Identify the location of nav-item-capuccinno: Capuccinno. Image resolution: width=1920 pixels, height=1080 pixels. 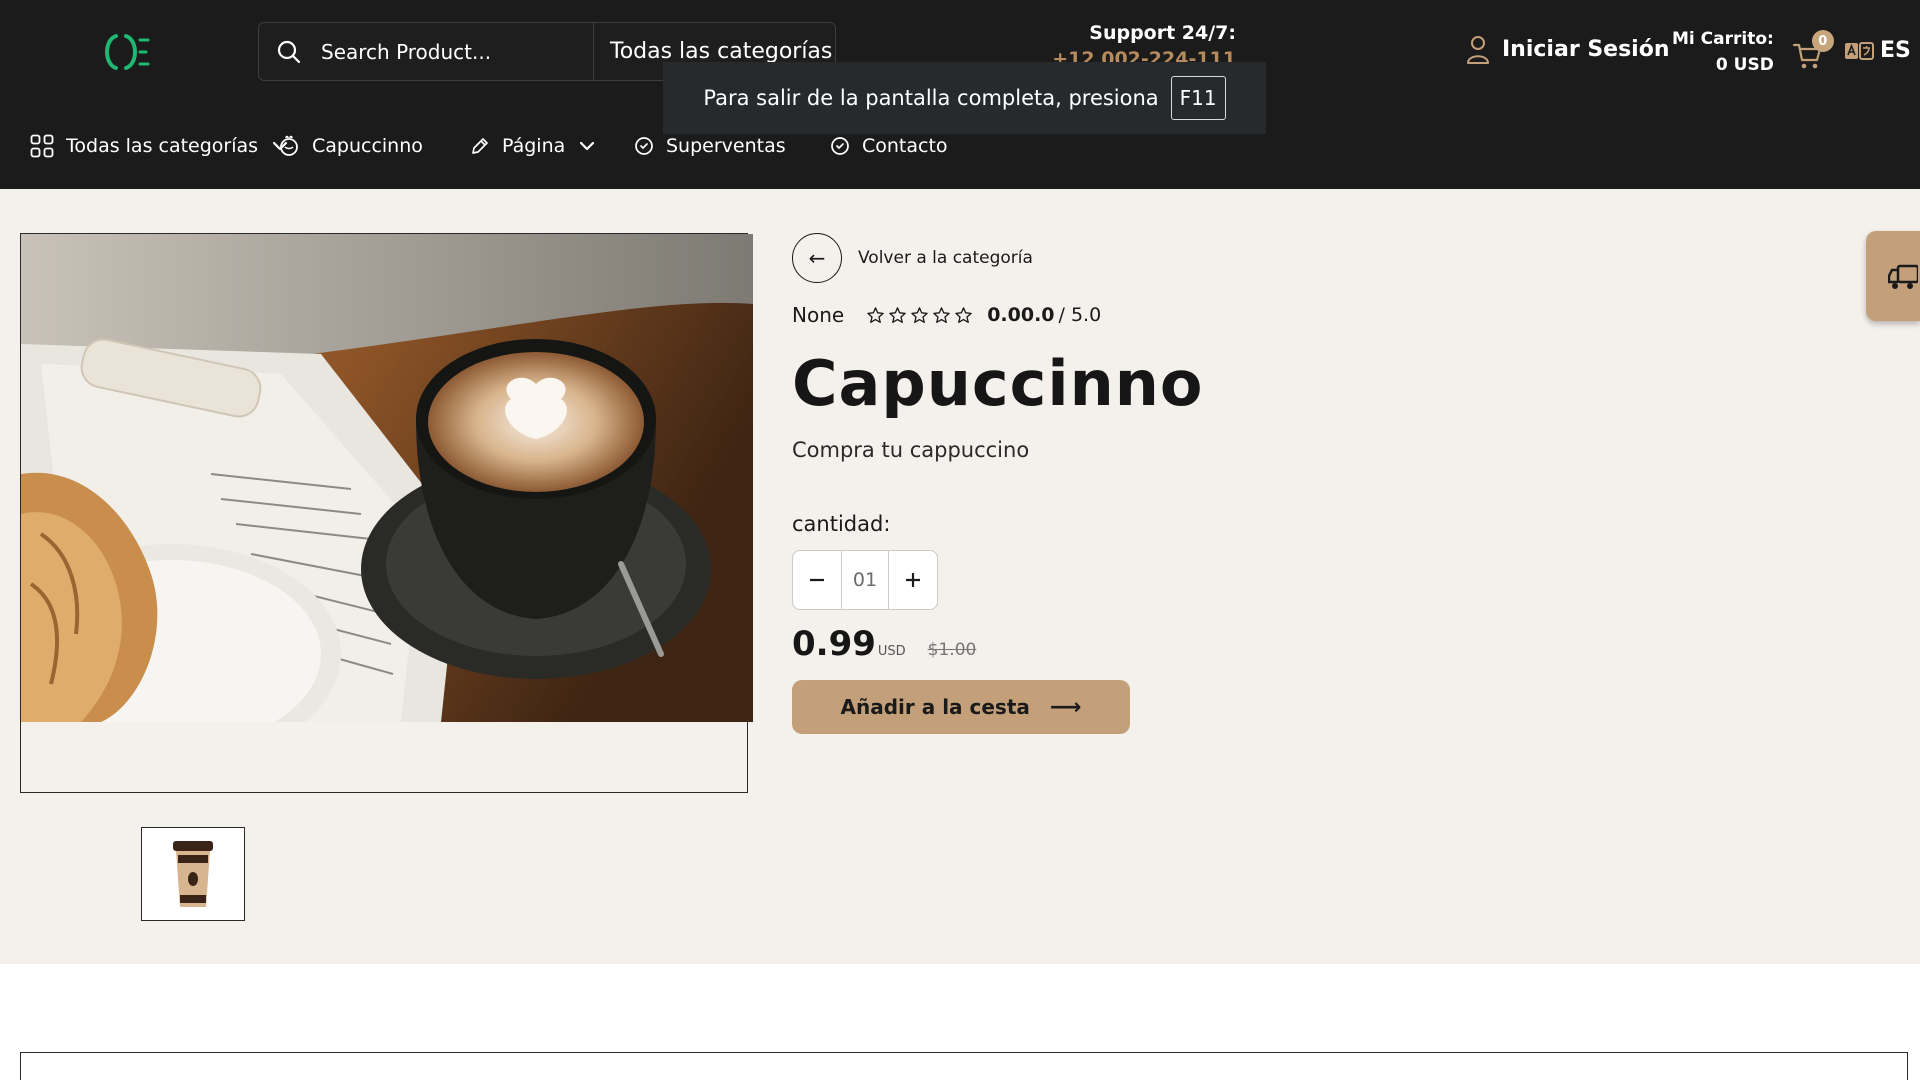
(374, 146).